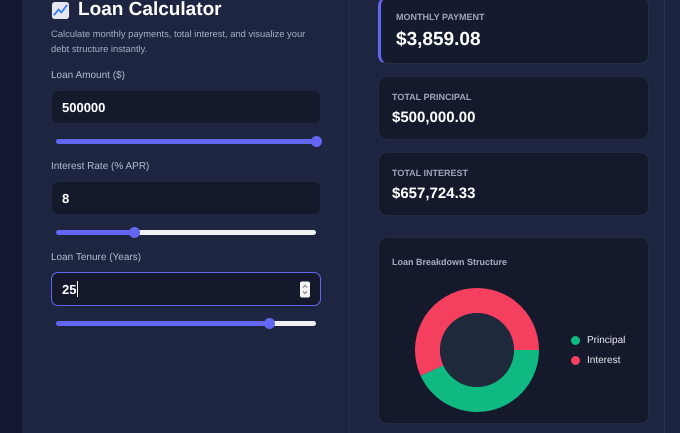  I want to click on spinner-icon, so click(305, 289).